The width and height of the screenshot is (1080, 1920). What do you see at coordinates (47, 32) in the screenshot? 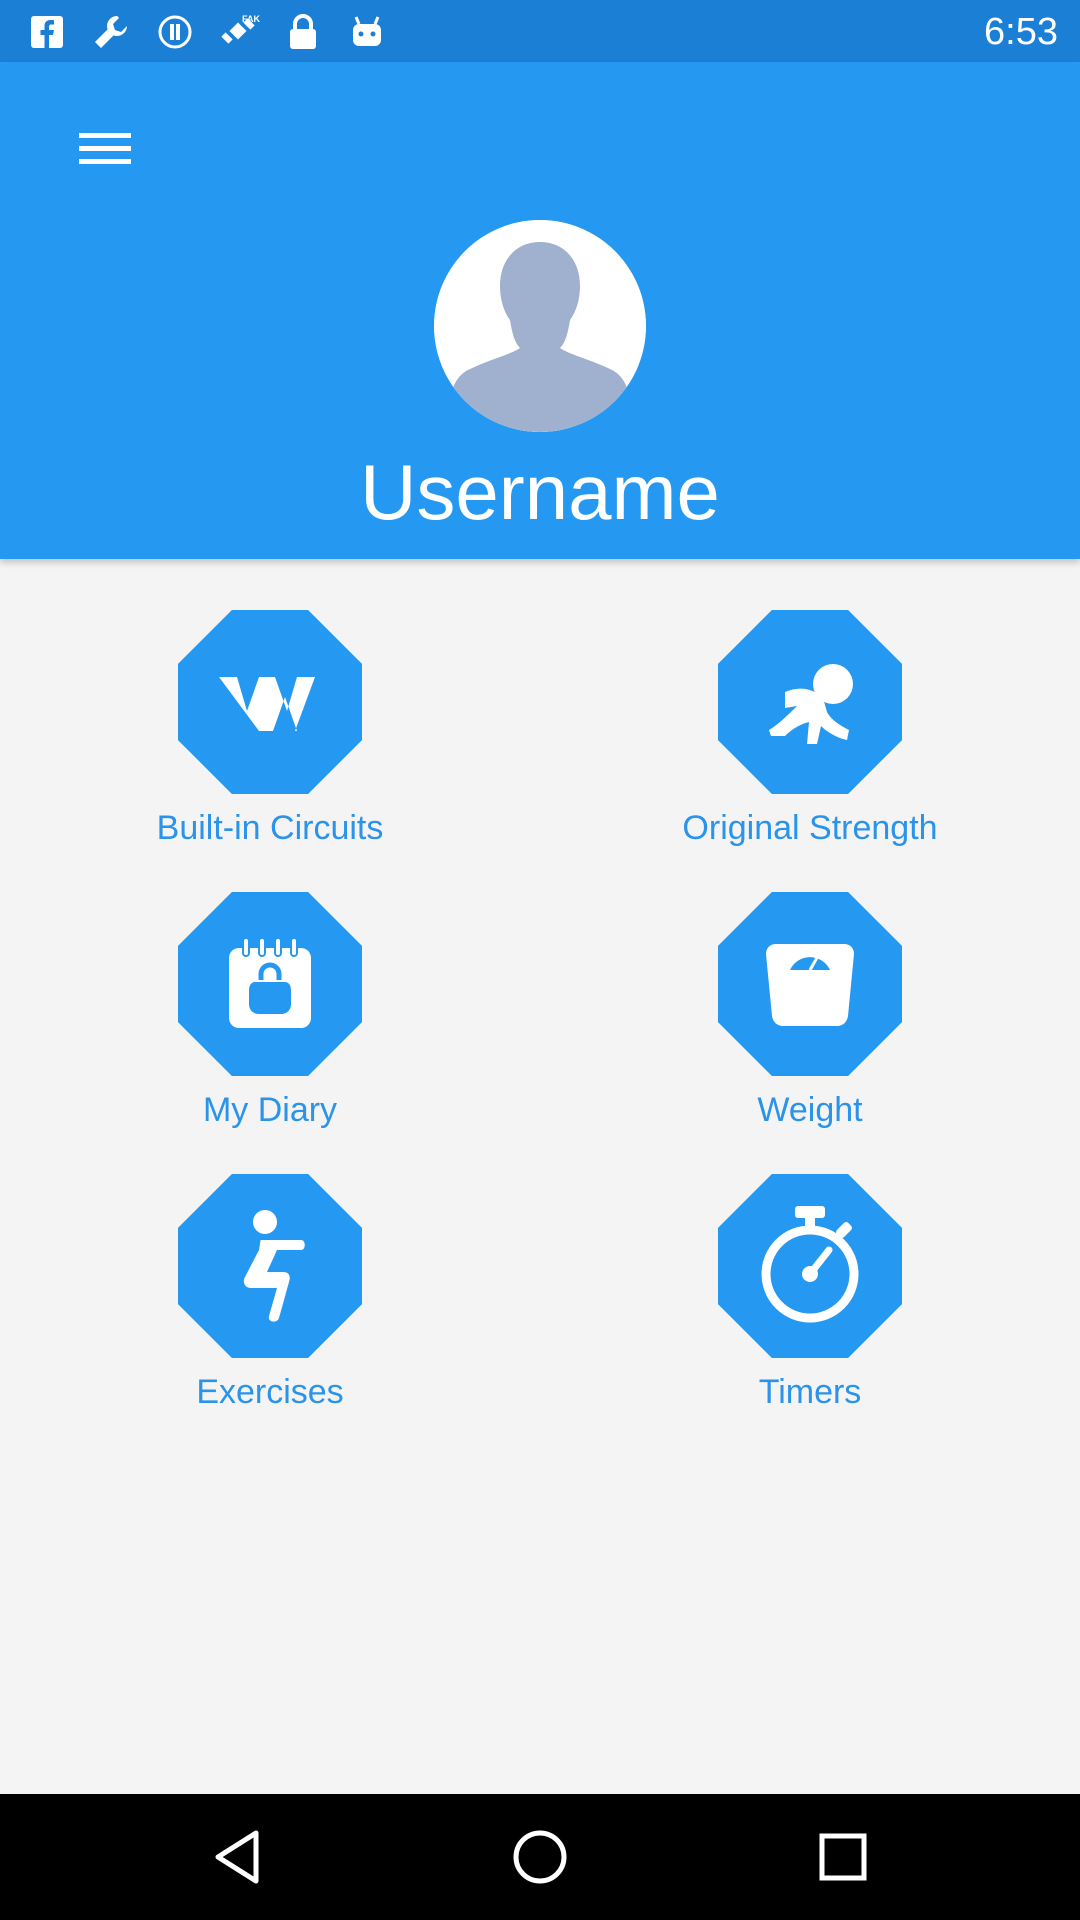
I see `facebook-icon` at bounding box center [47, 32].